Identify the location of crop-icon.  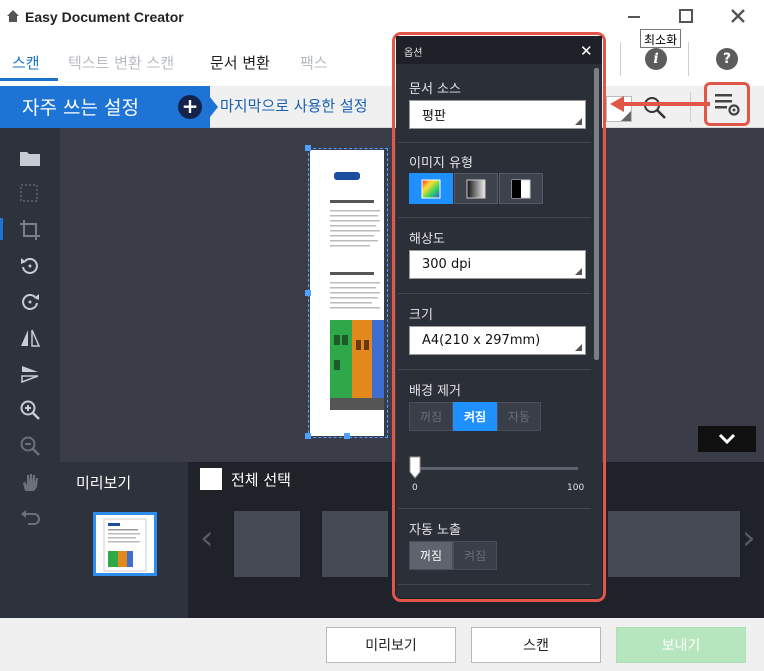
(30, 230).